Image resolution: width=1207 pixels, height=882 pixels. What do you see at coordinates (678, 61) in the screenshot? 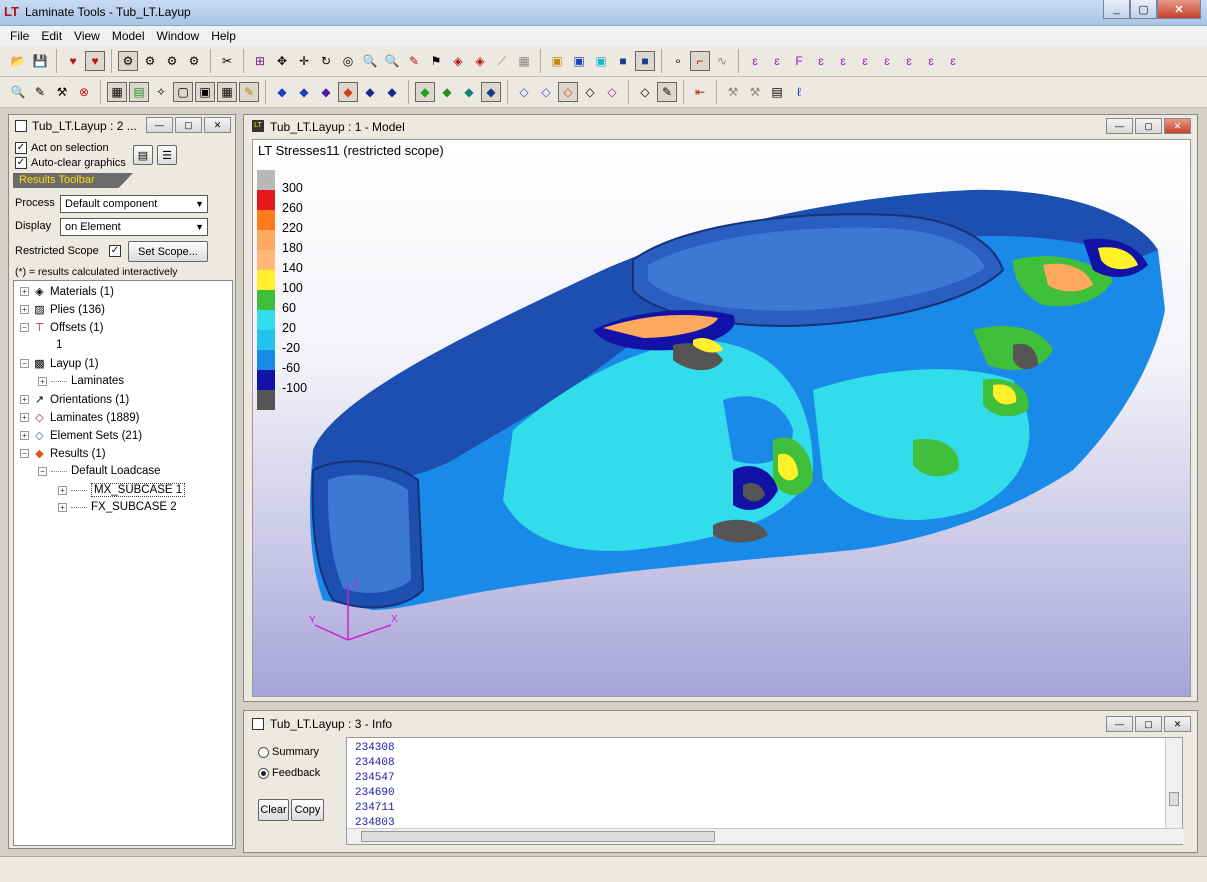
I see `point-icon: ∘` at bounding box center [678, 61].